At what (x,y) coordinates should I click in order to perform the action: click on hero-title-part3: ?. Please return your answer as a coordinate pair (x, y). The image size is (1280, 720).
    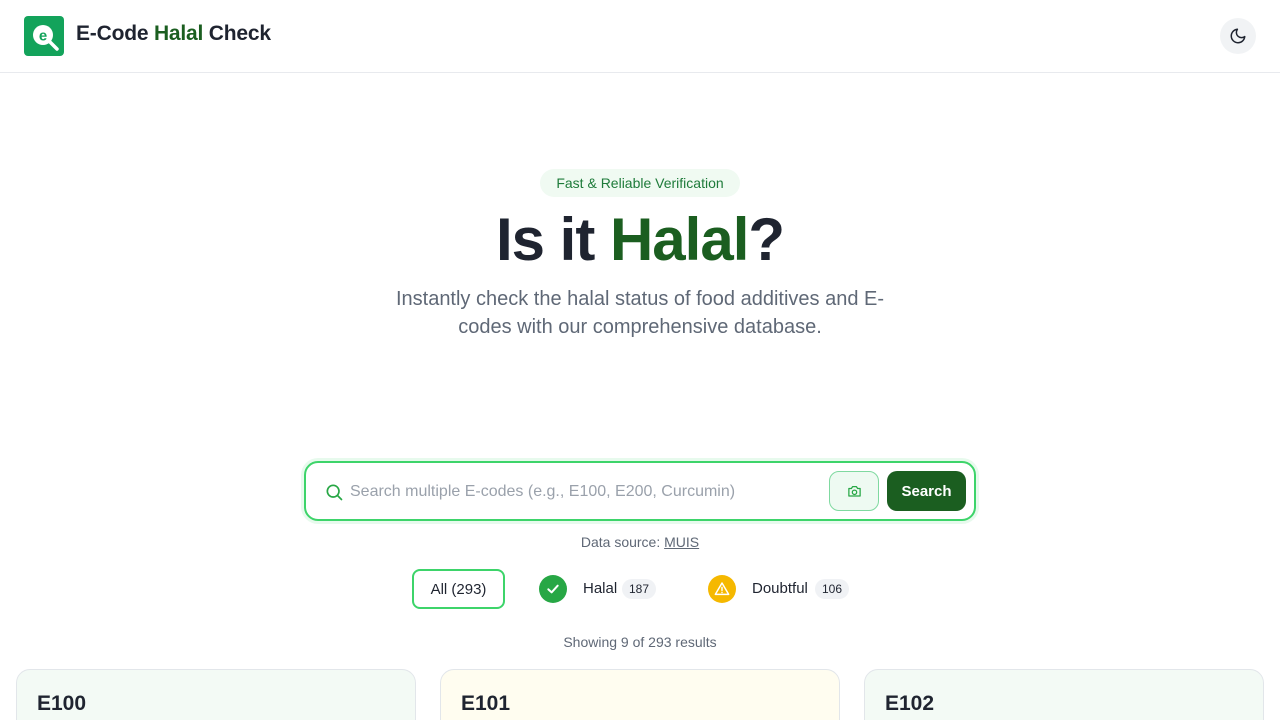
    Looking at the image, I should click on (766, 239).